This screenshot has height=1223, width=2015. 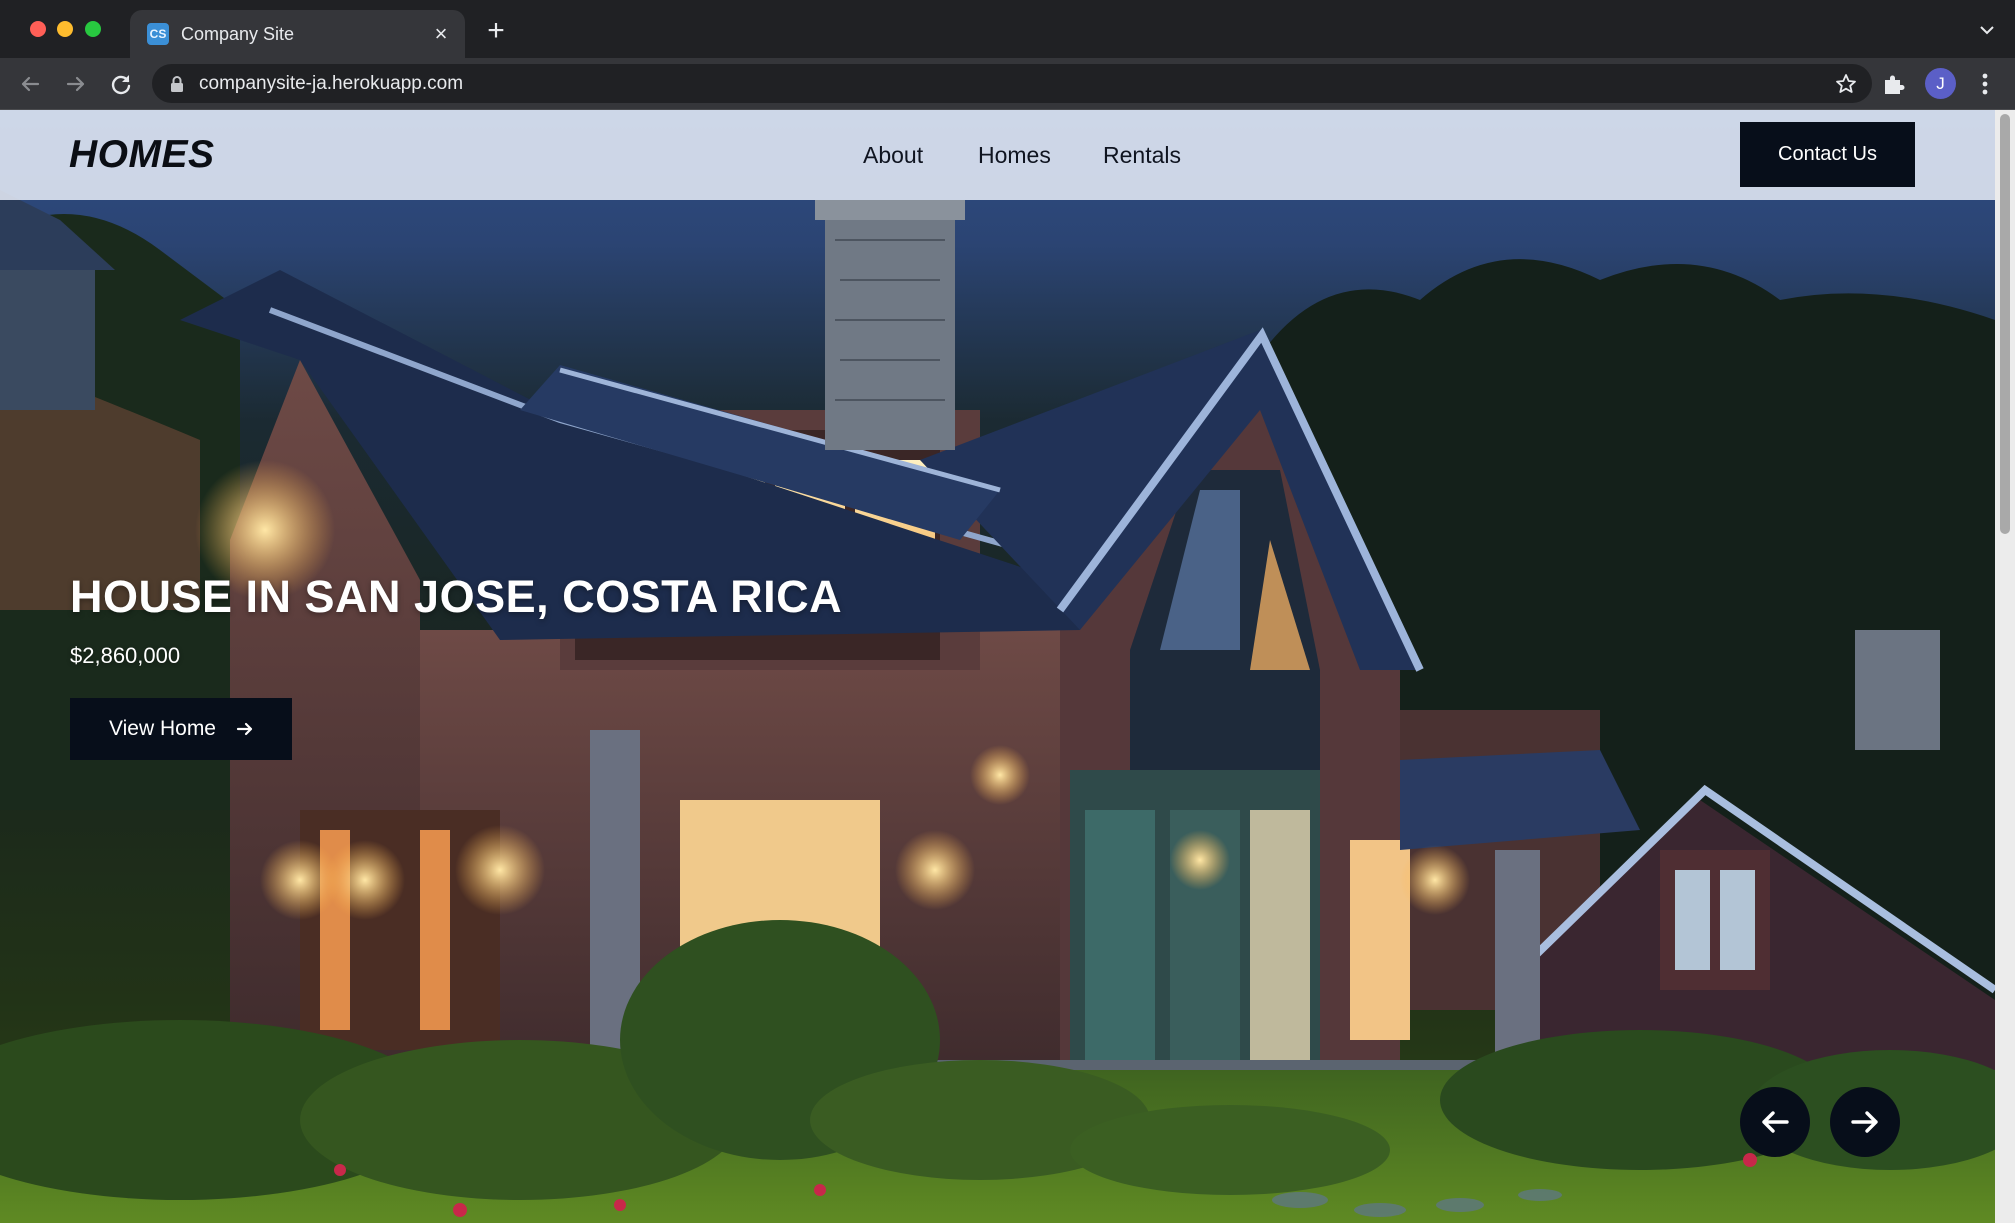 I want to click on page-scrollbar, so click(x=2005, y=666).